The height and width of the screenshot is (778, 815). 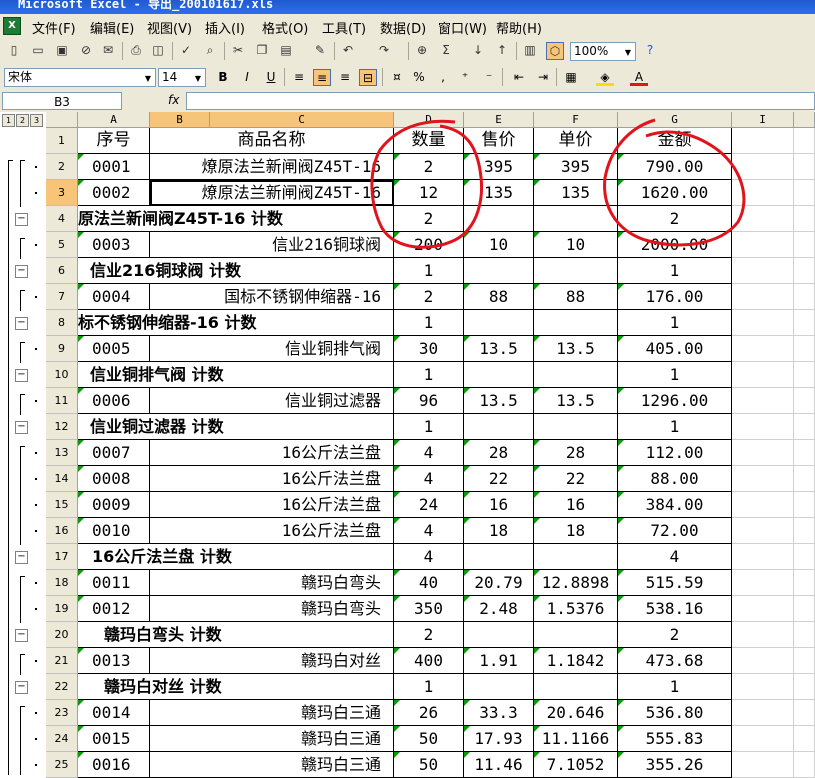 I want to click on cell-quantity: 12, so click(x=429, y=193).